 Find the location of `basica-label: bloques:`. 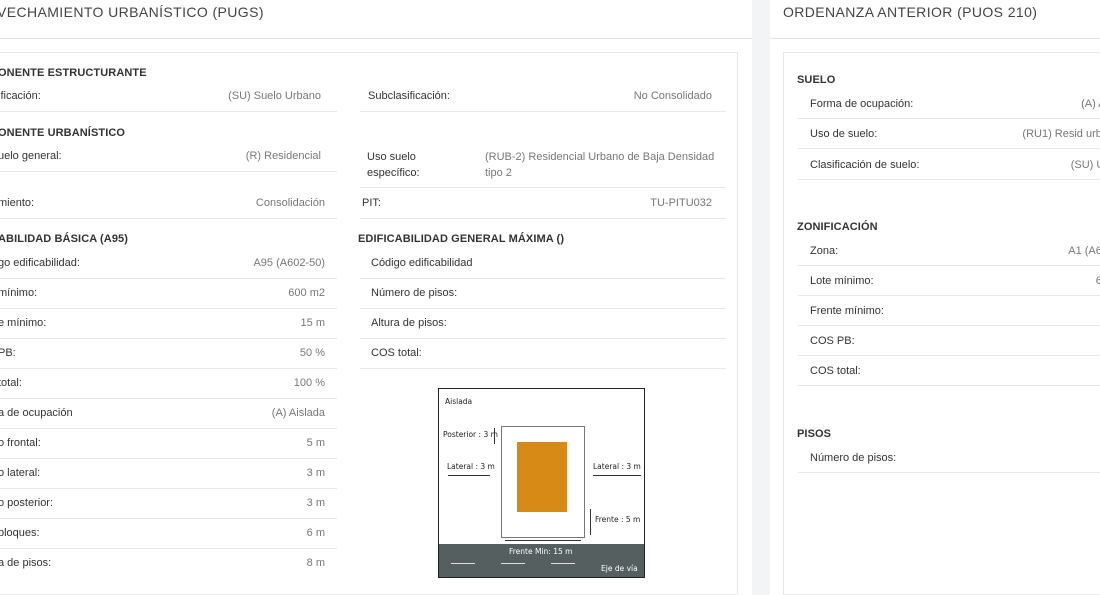

basica-label: bloques: is located at coordinates (20, 533).